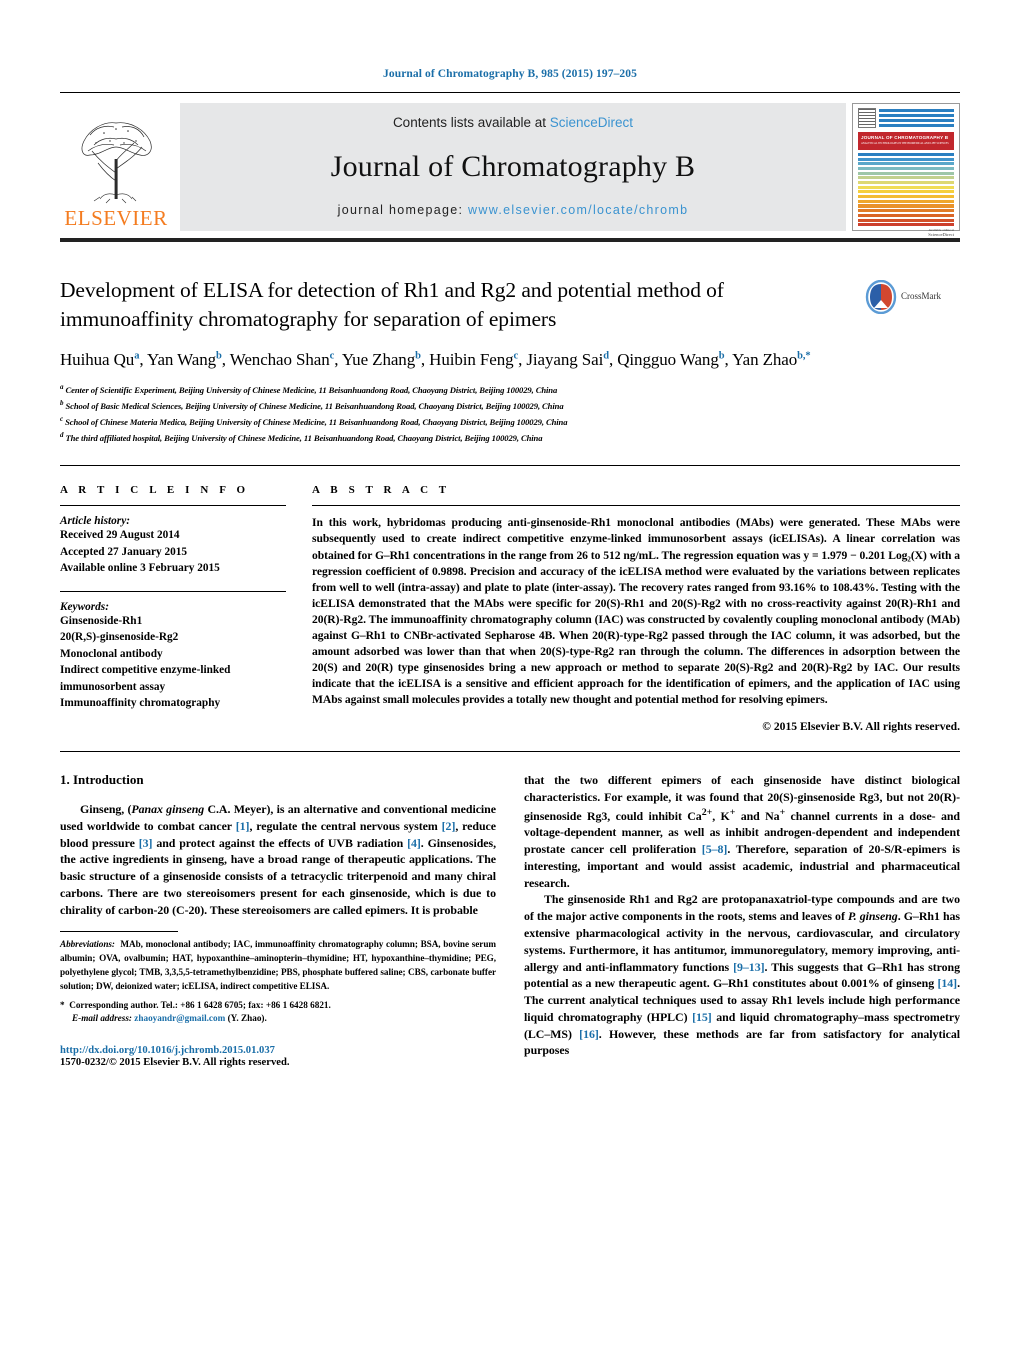 Image resolution: width=1020 pixels, height=1351 pixels. I want to click on affiliation-marker: c, so click(62, 418).